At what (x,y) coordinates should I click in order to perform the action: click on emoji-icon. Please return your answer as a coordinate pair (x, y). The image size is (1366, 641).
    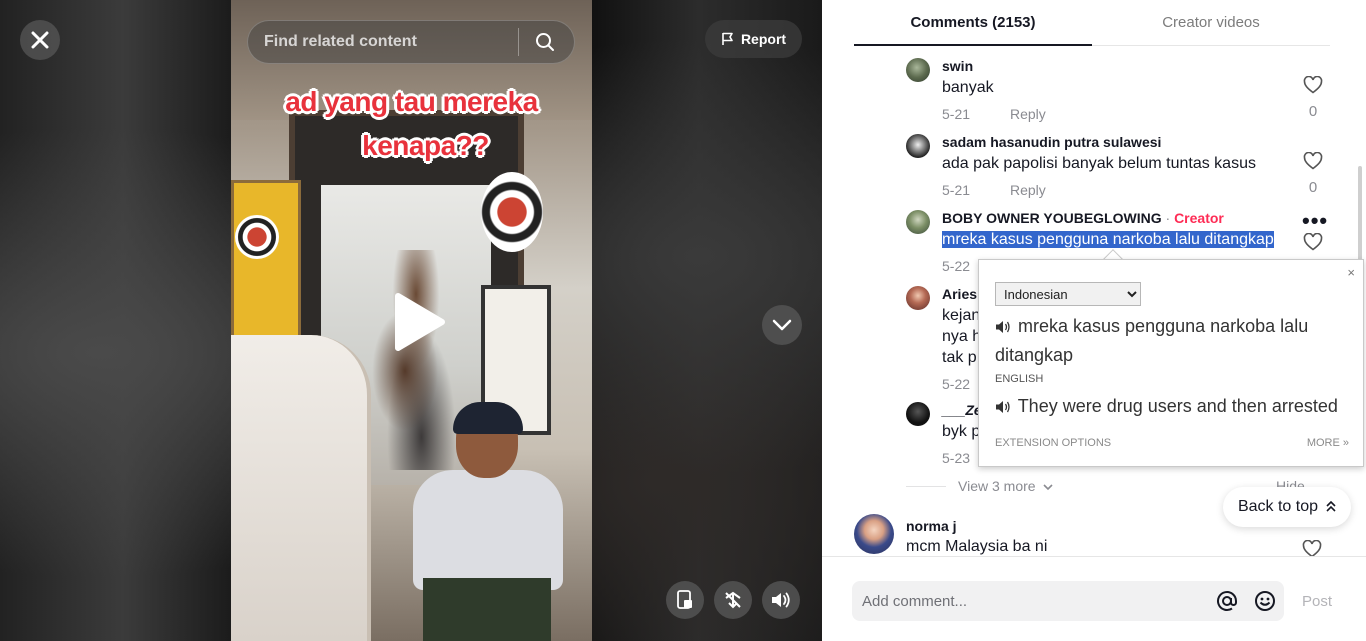
    Looking at the image, I should click on (1265, 601).